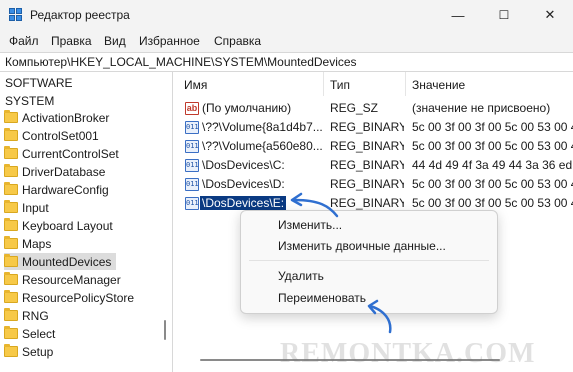  I want to click on tree-folder-label: Select, so click(39, 333).